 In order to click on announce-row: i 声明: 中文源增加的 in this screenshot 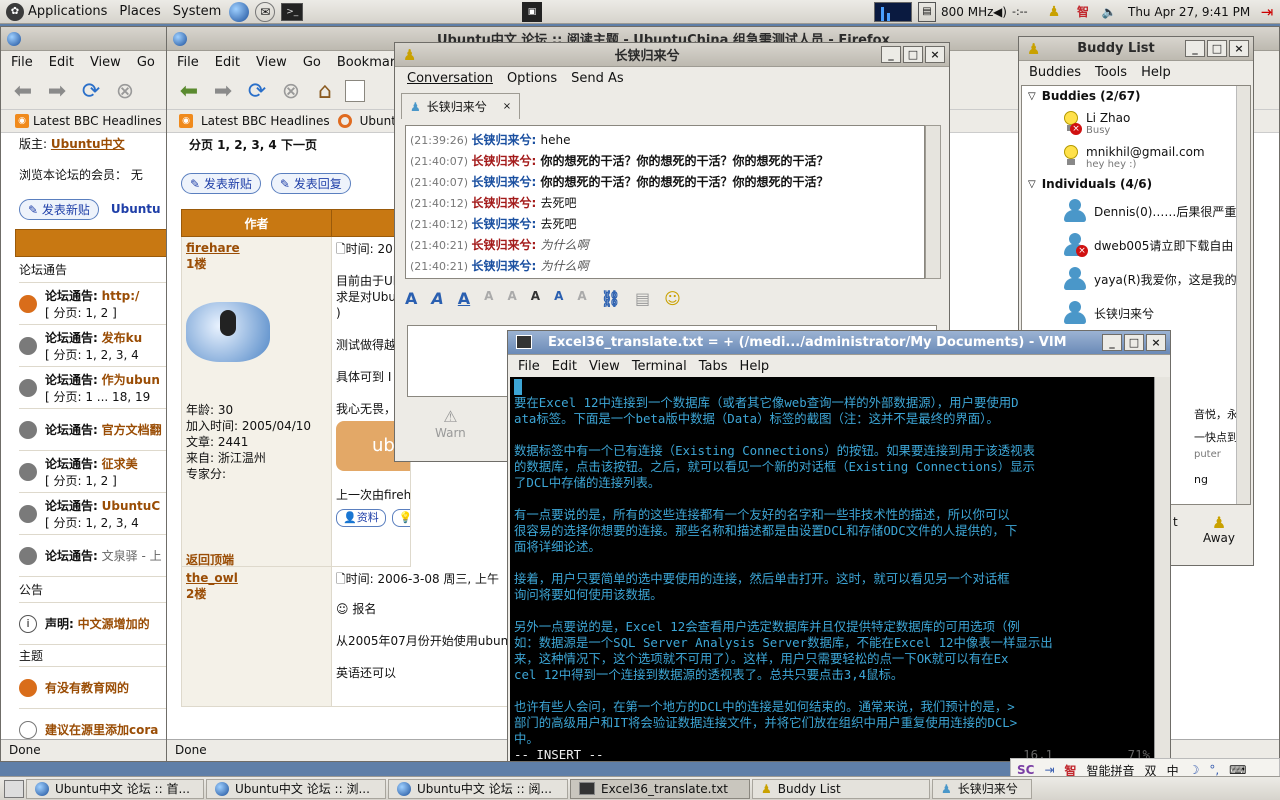, I will do `click(94, 624)`.